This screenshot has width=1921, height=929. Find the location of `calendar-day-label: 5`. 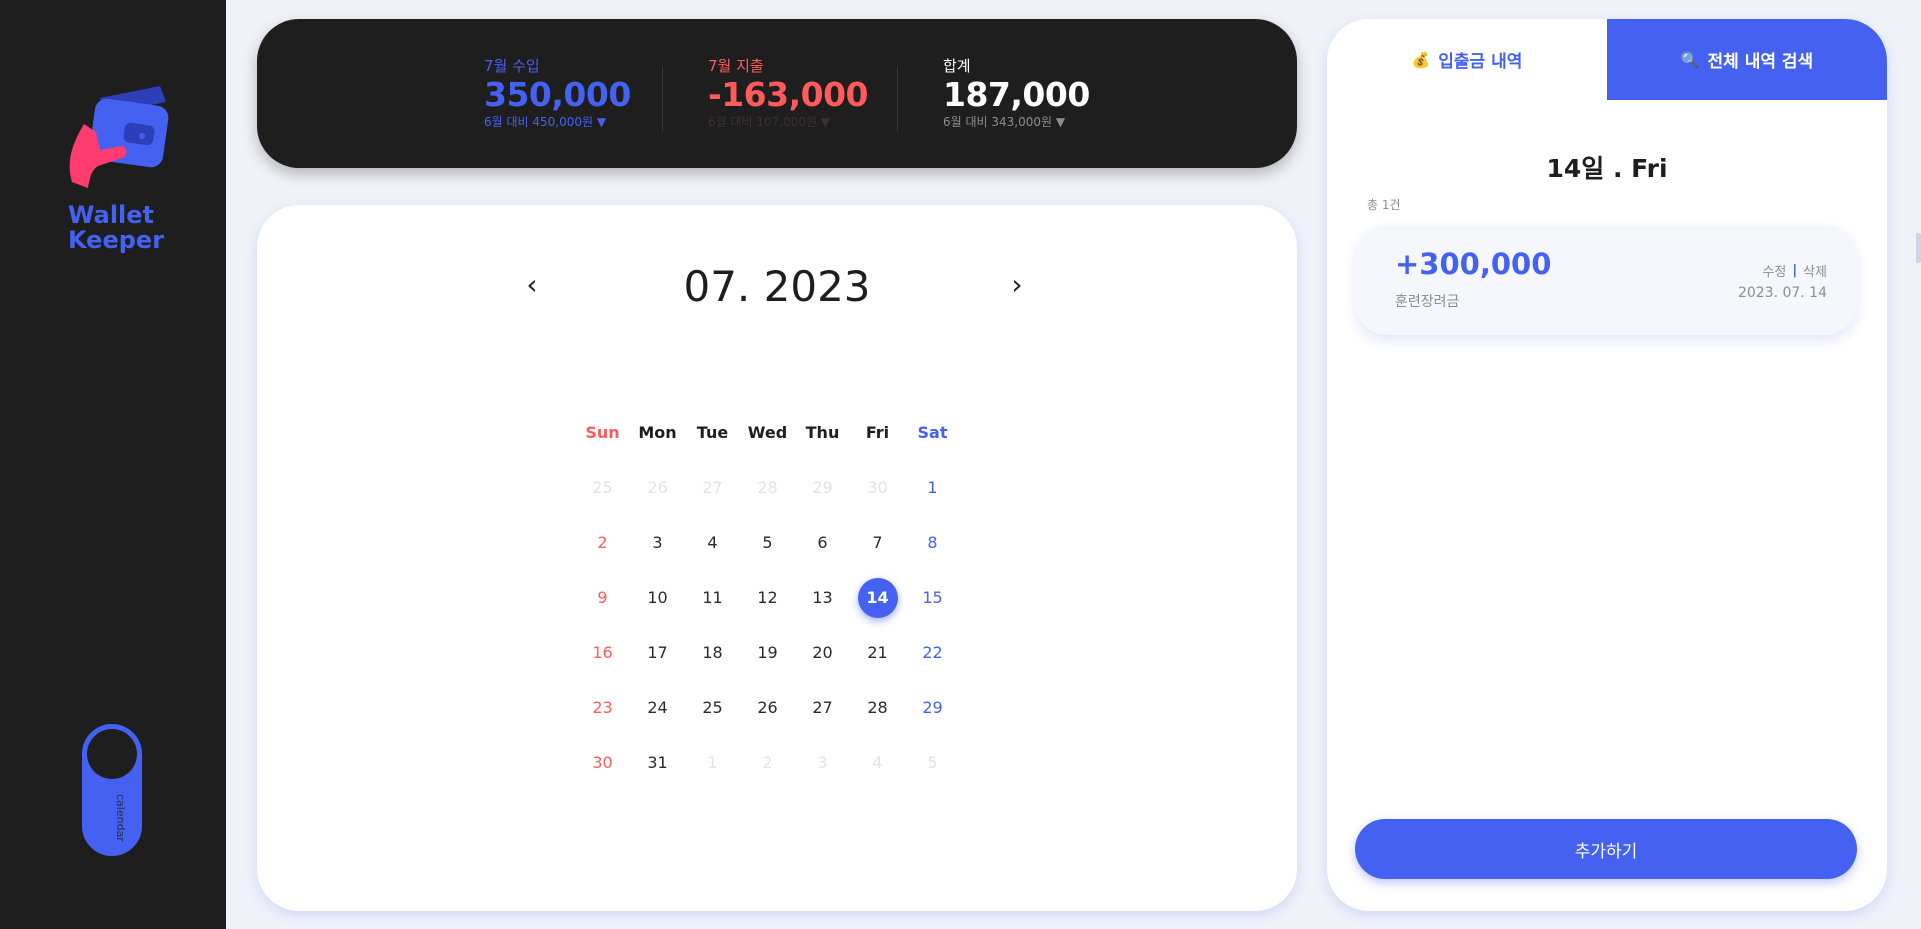

calendar-day-label: 5 is located at coordinates (767, 542).